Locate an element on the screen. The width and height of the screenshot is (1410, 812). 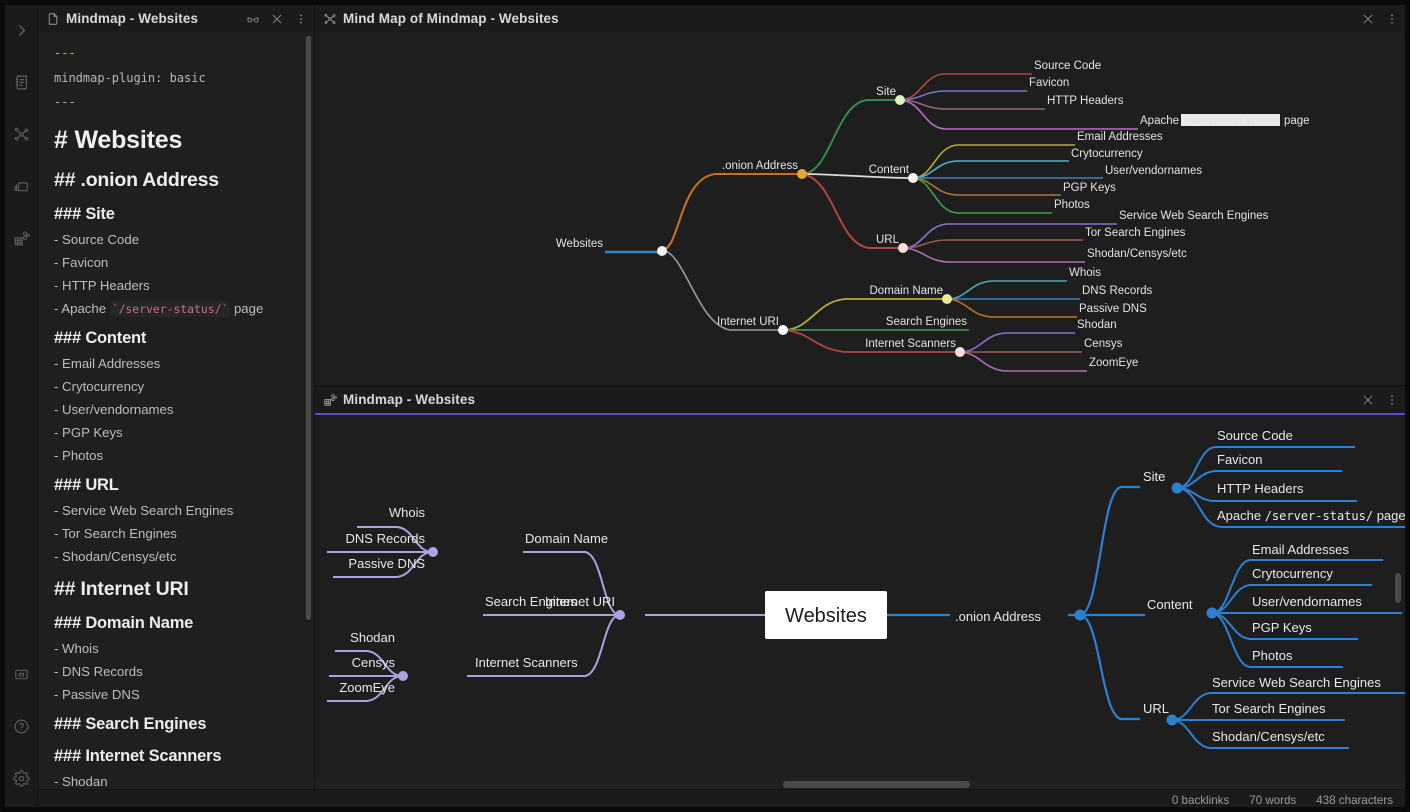
md-list-item-apache: - Apache `/server-status/` page is located at coordinates (175, 308).